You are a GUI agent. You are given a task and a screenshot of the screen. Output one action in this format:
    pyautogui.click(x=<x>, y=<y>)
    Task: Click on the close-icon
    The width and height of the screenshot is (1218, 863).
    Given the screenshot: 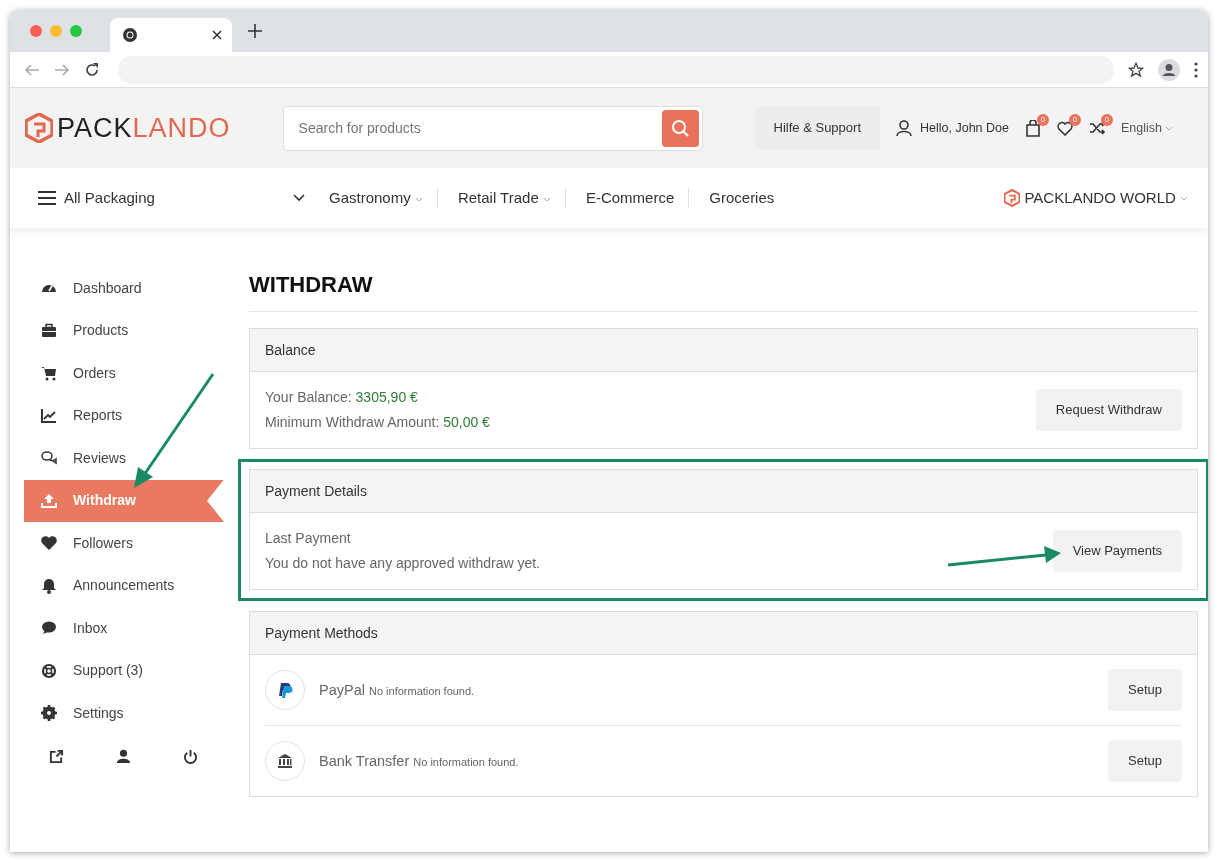 What is the action you would take?
    pyautogui.click(x=217, y=35)
    